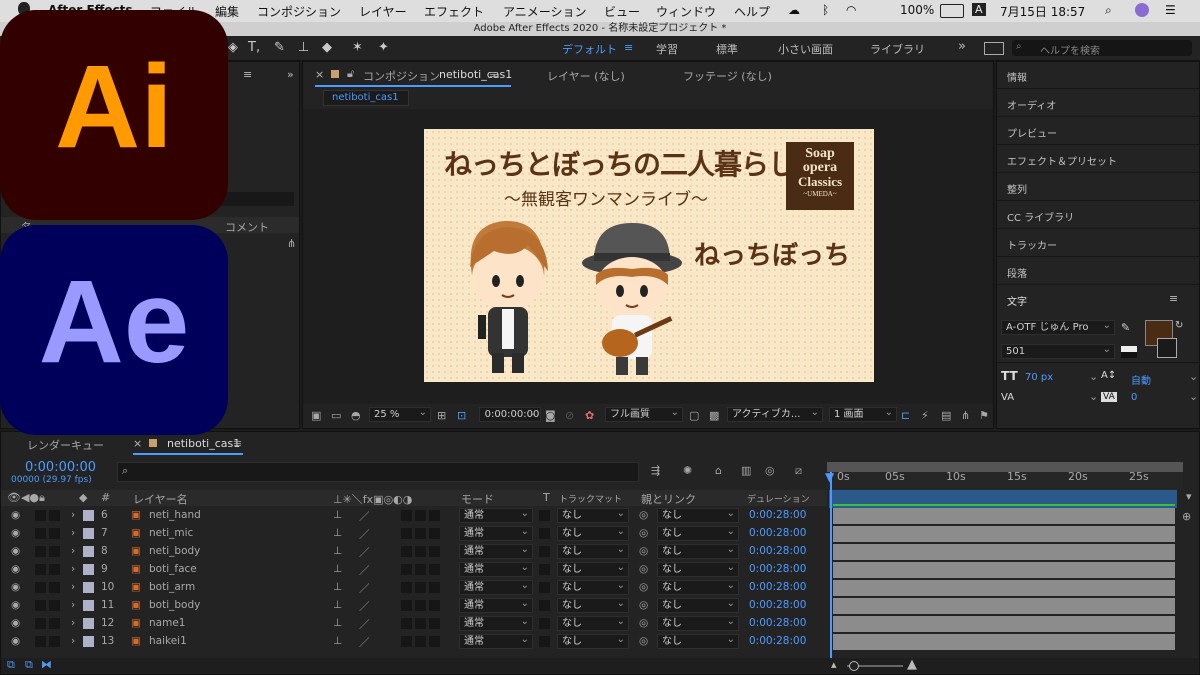 The height and width of the screenshot is (675, 1200). I want to click on workspace-default: デフォルト, so click(589, 49).